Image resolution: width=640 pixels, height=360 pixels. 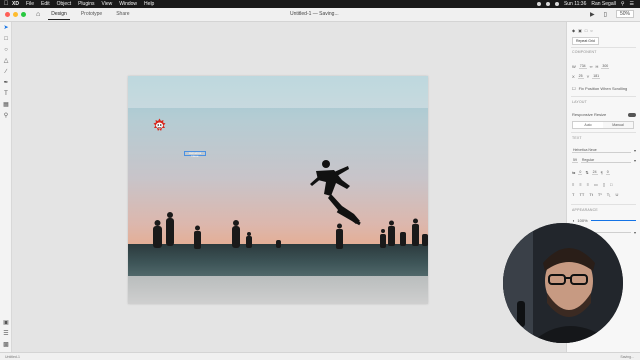 I want to click on underline-icon: U, so click(x=616, y=194).